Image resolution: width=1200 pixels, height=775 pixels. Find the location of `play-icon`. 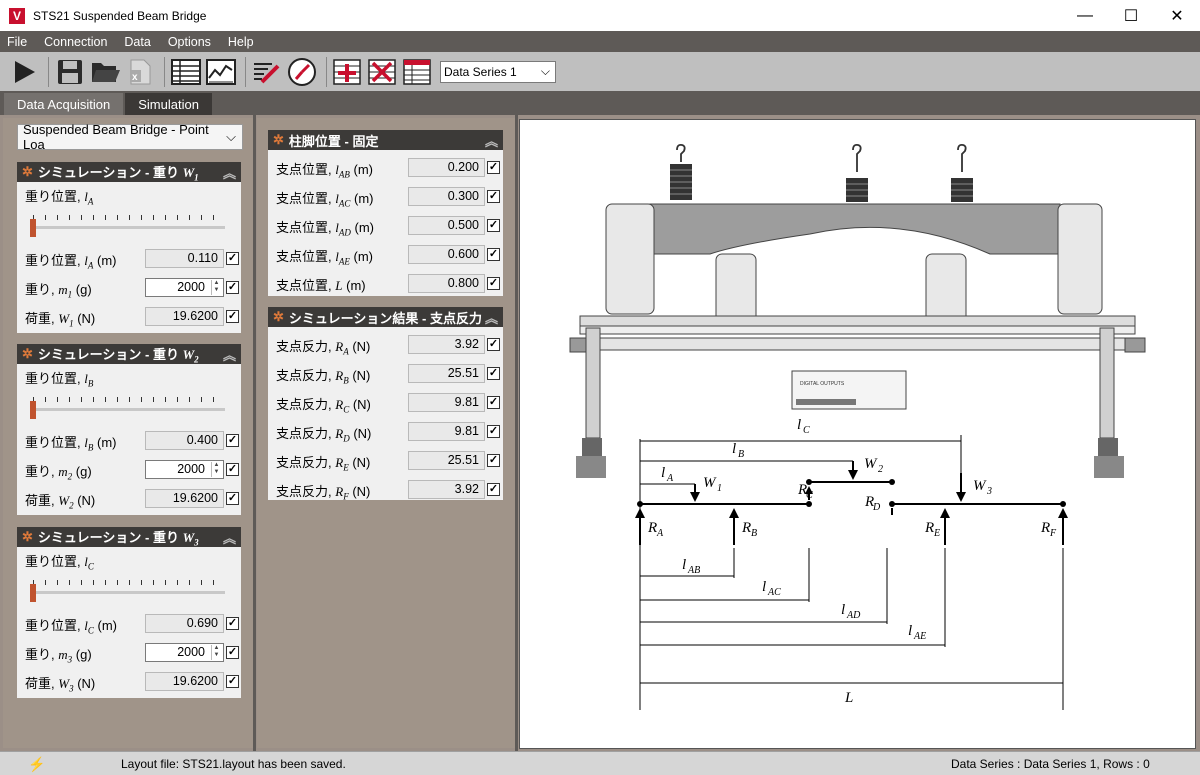

play-icon is located at coordinates (24, 72).